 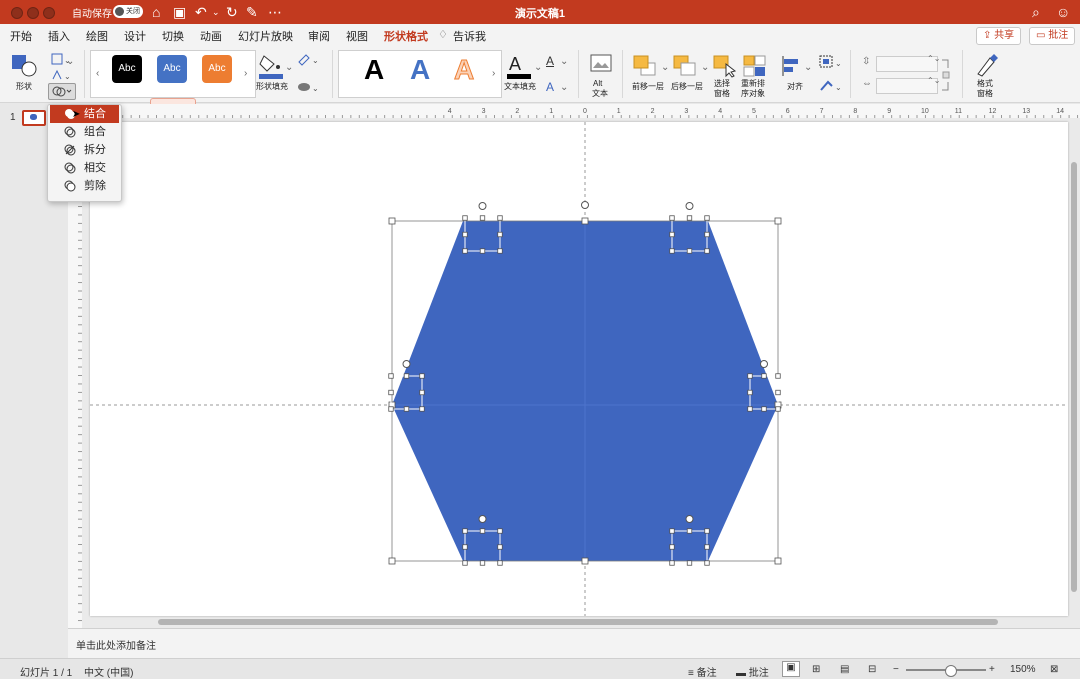 I want to click on zoom-in-icon: +, so click(x=992, y=669).